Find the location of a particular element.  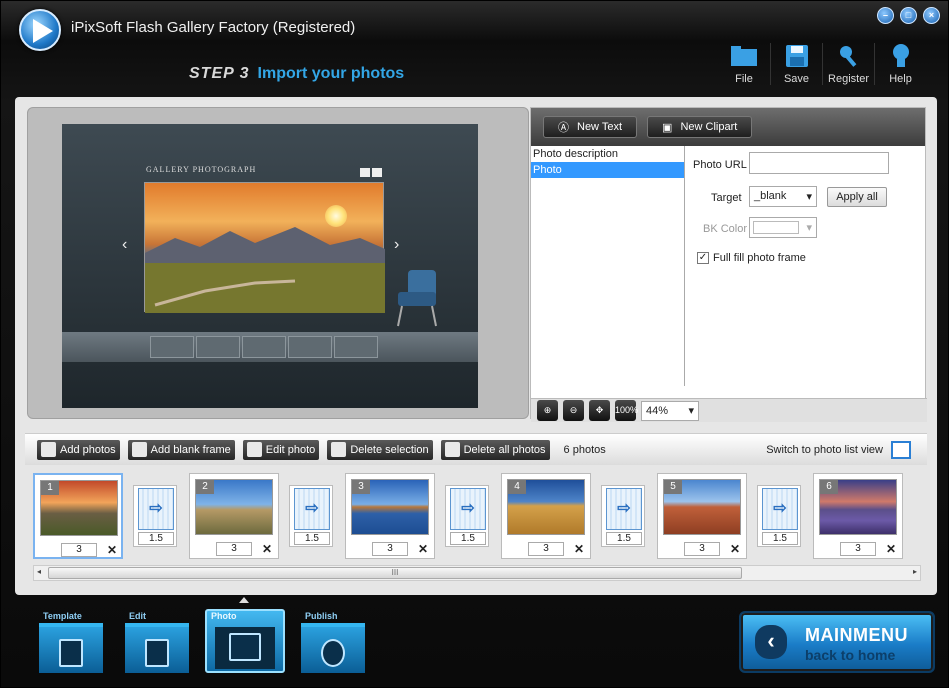

photo-card: 1 3 ✕ is located at coordinates (78, 516).